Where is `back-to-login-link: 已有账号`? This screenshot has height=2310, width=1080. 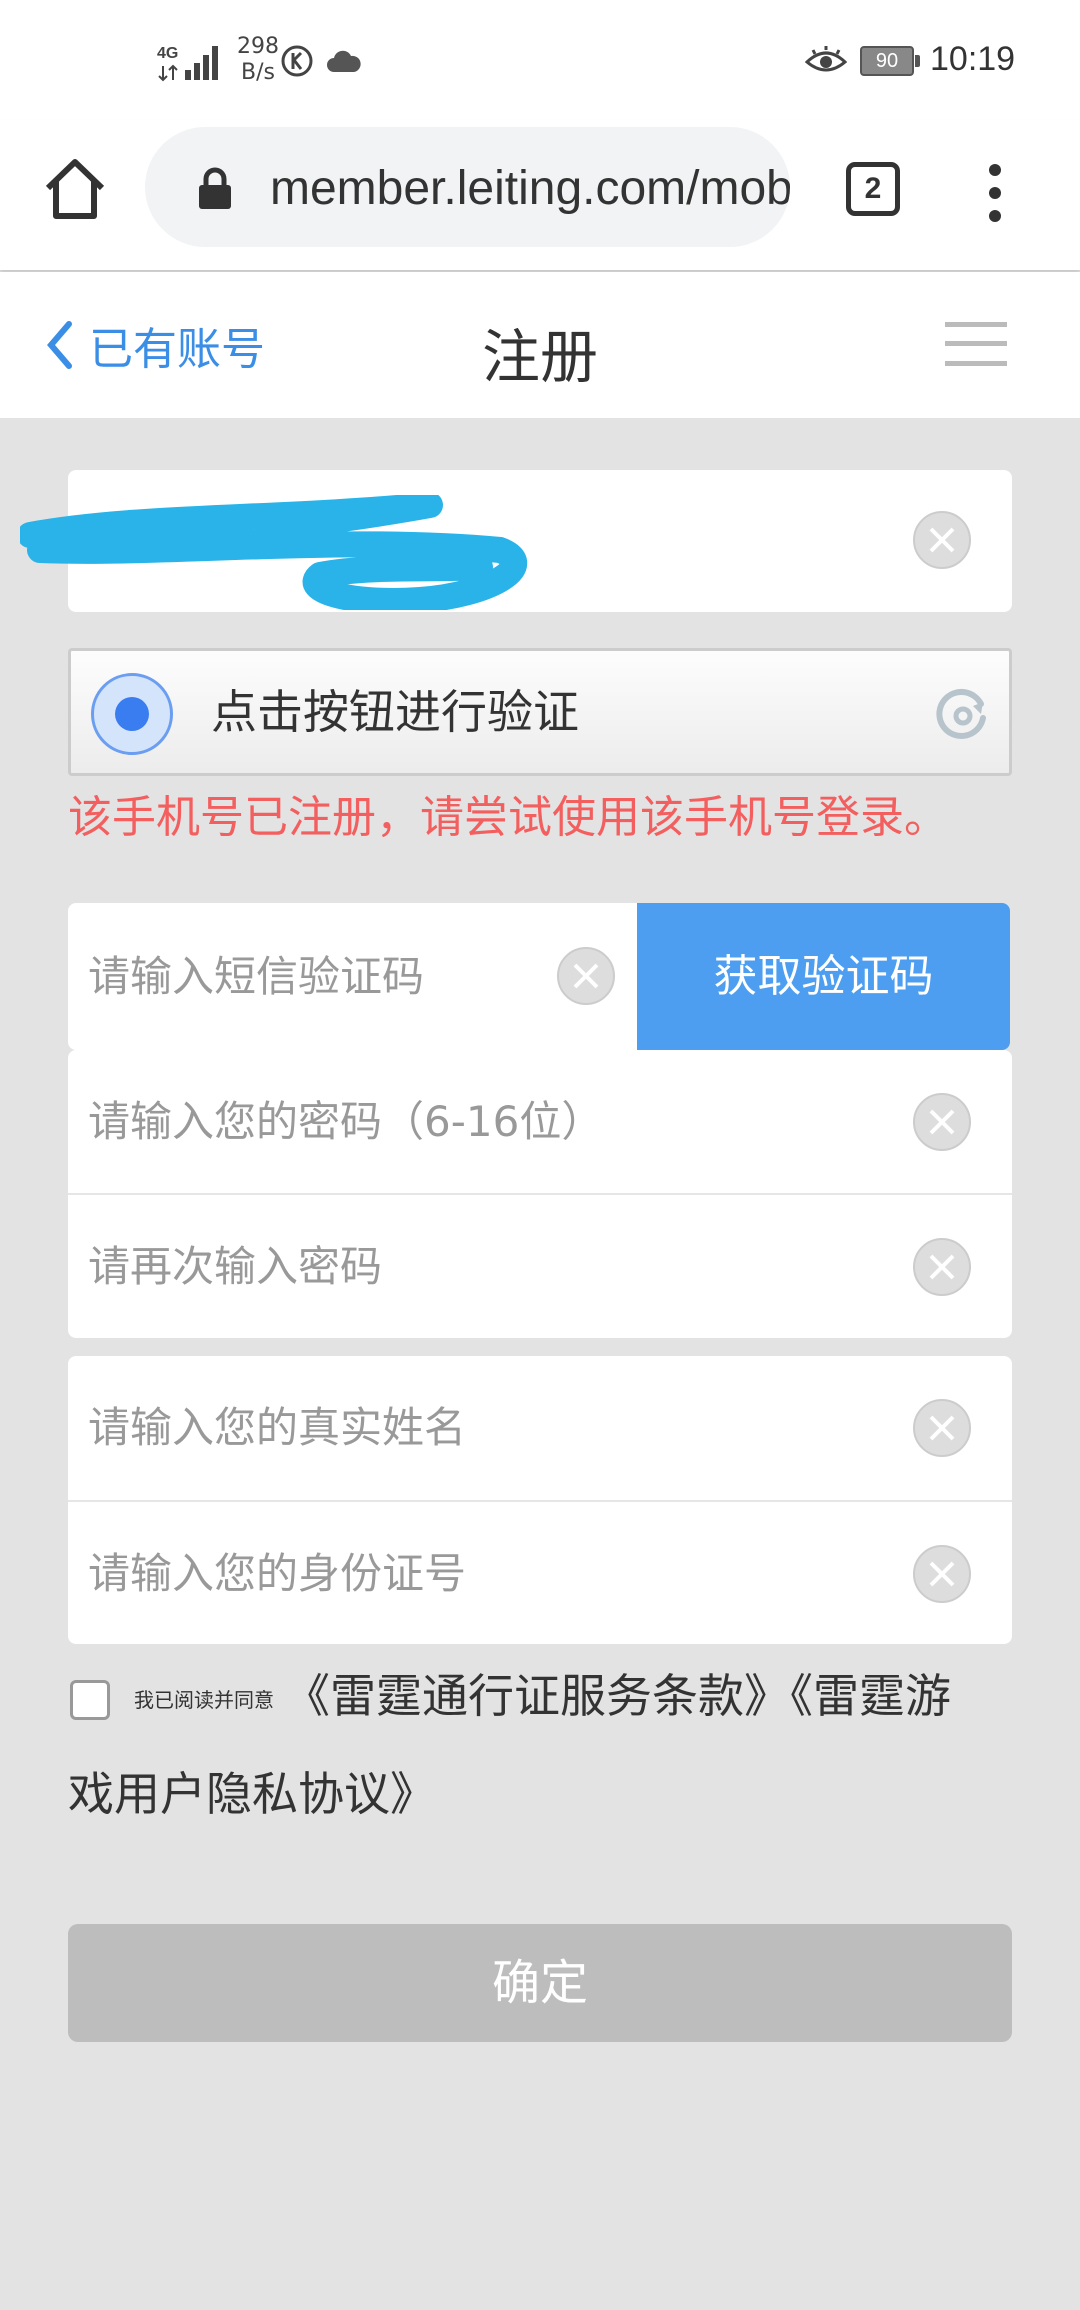
back-to-login-link: 已有账号 is located at coordinates (155, 345).